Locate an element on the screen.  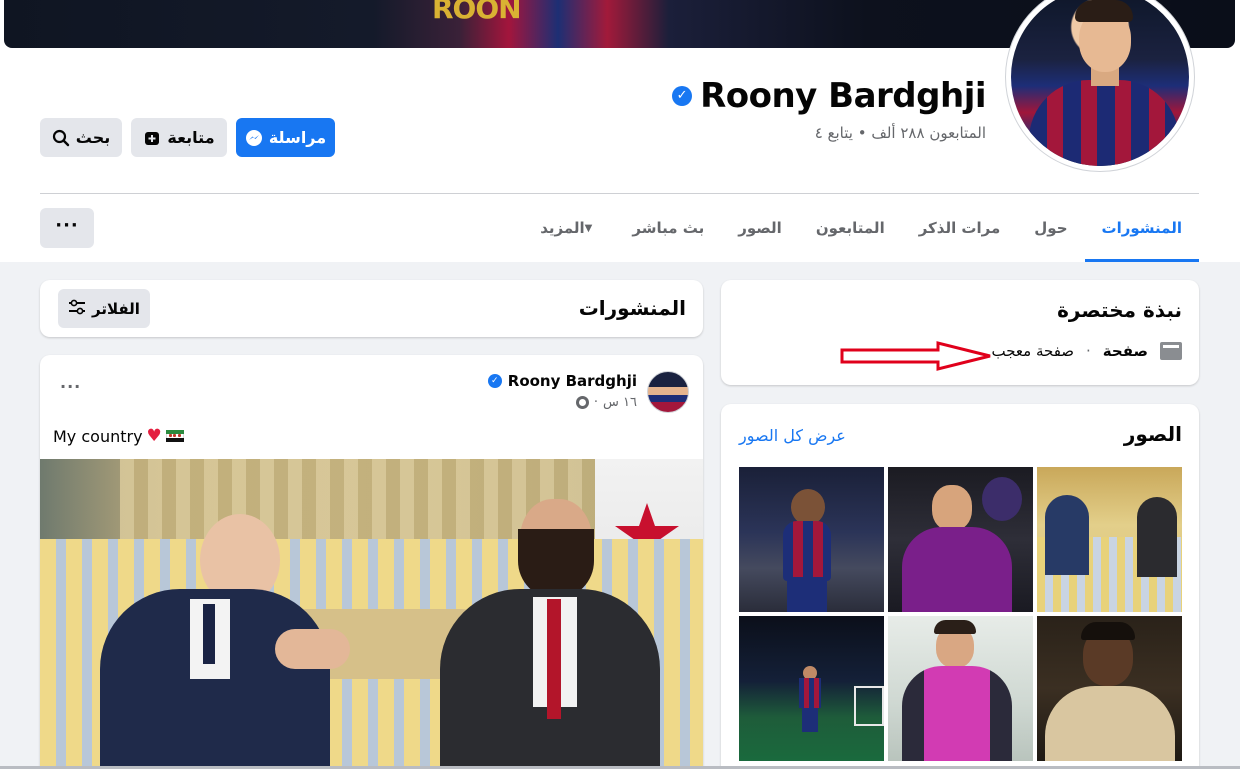
chevron-down-icon: ▼ is located at coordinates (588, 228).